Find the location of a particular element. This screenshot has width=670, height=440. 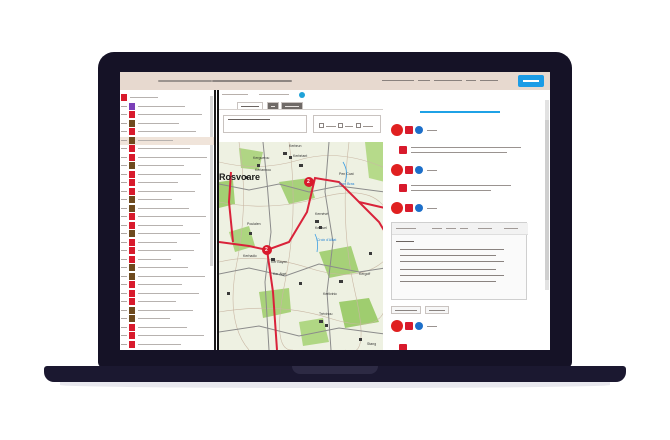

right-panel-heading is located at coordinates (460, 112).